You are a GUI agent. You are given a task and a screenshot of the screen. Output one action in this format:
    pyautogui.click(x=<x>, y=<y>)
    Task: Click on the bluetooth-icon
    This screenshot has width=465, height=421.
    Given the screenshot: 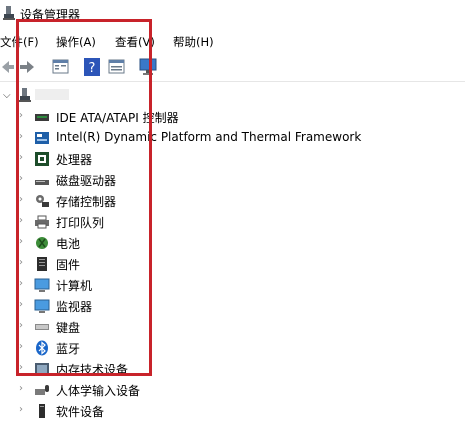 What is the action you would take?
    pyautogui.click(x=42, y=348)
    